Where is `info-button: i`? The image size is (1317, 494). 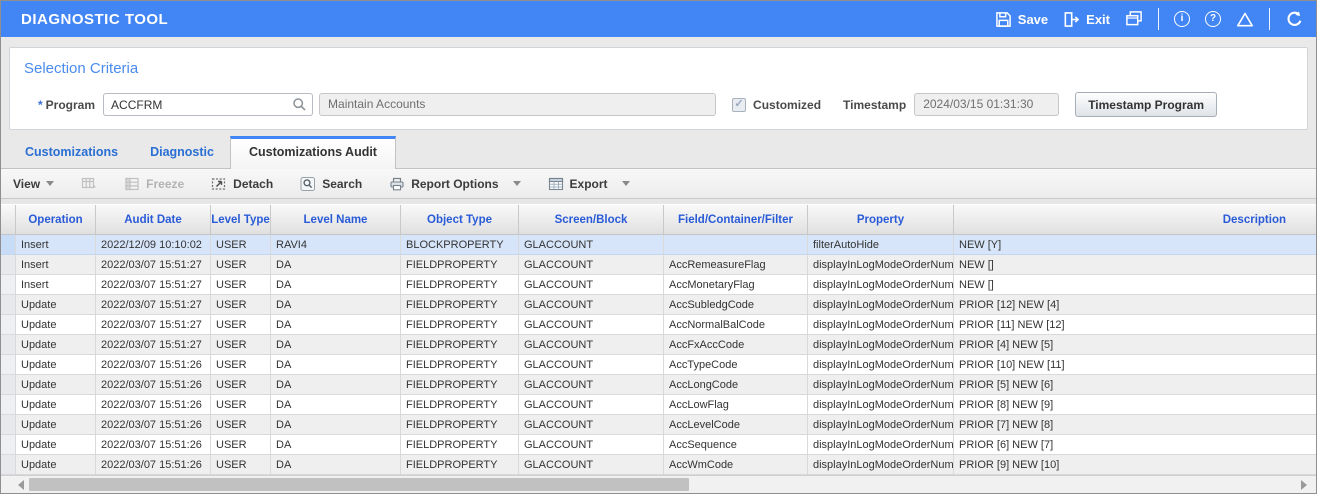
info-button: i is located at coordinates (1182, 19).